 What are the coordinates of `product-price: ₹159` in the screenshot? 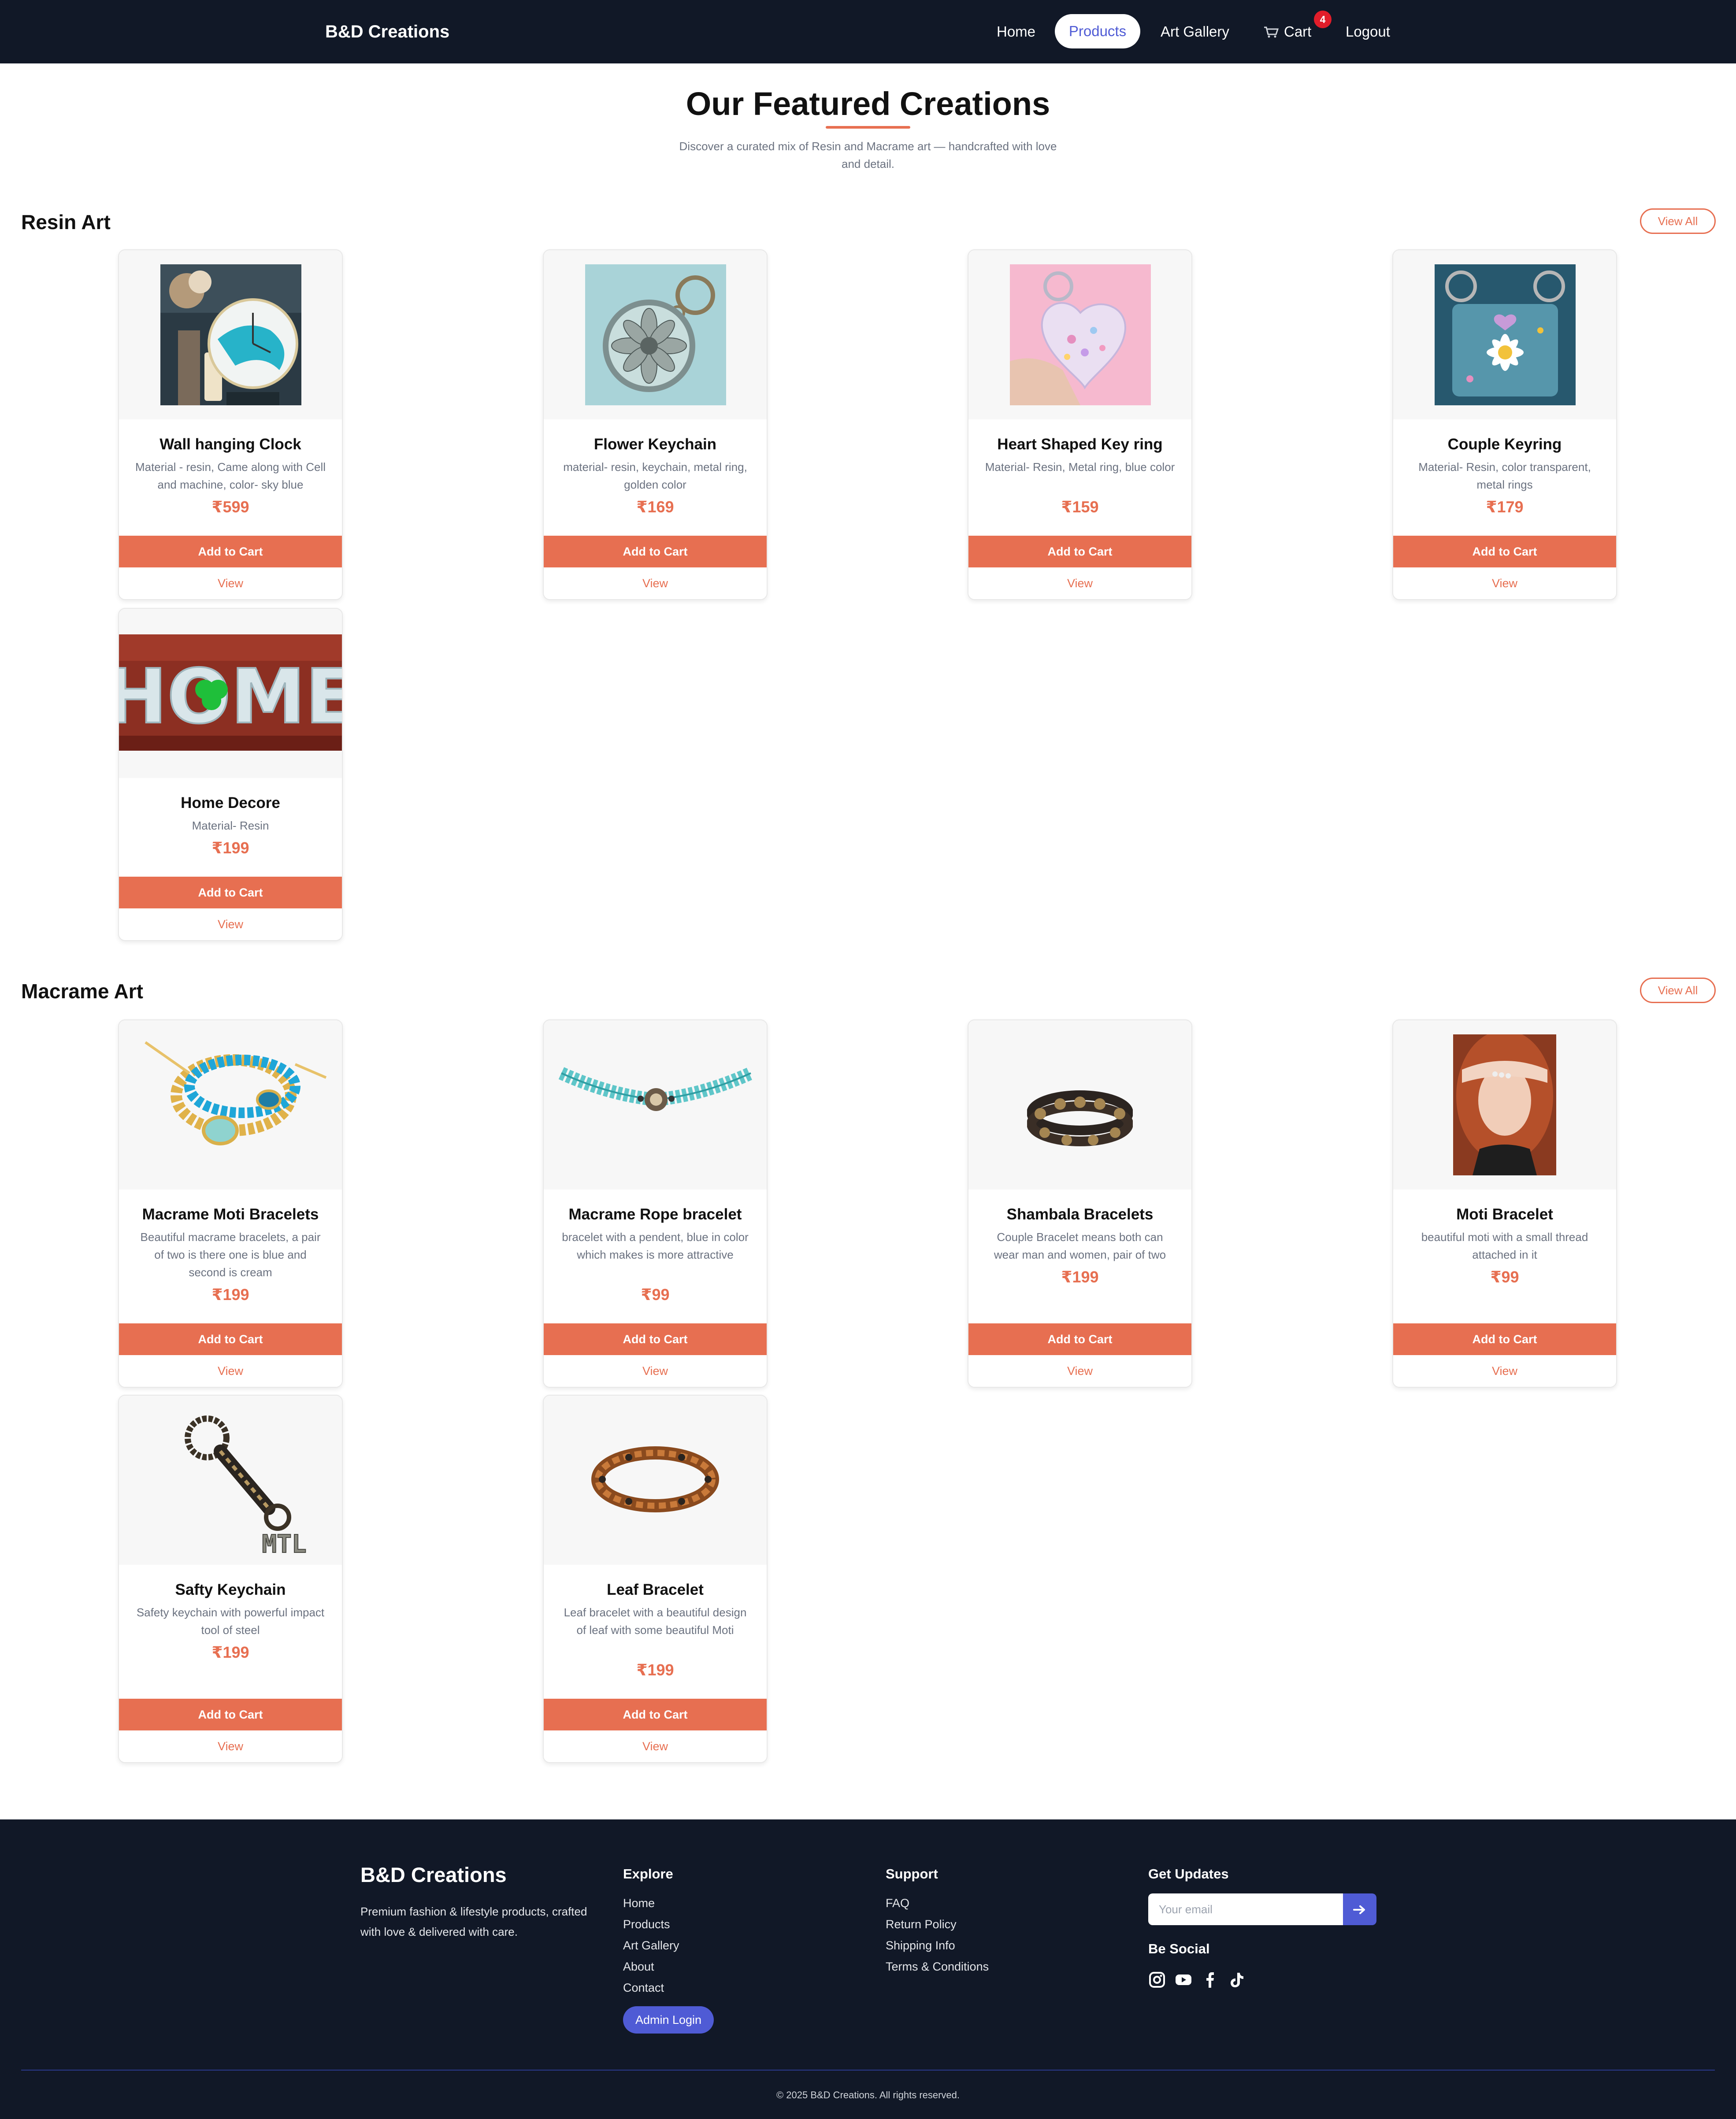 It's located at (1080, 507).